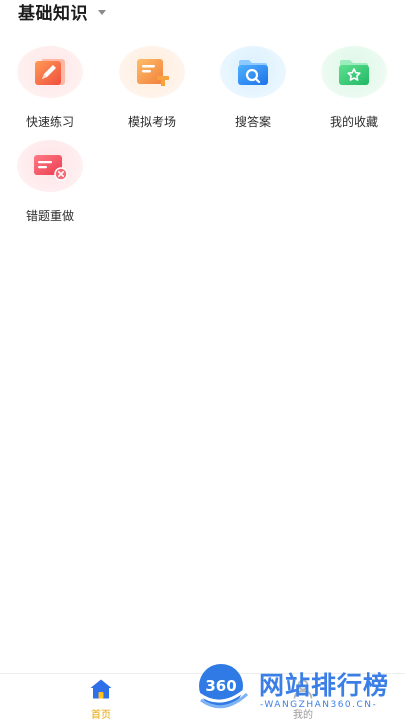 This screenshot has height=721, width=405. I want to click on tab-home: 首页, so click(101, 699).